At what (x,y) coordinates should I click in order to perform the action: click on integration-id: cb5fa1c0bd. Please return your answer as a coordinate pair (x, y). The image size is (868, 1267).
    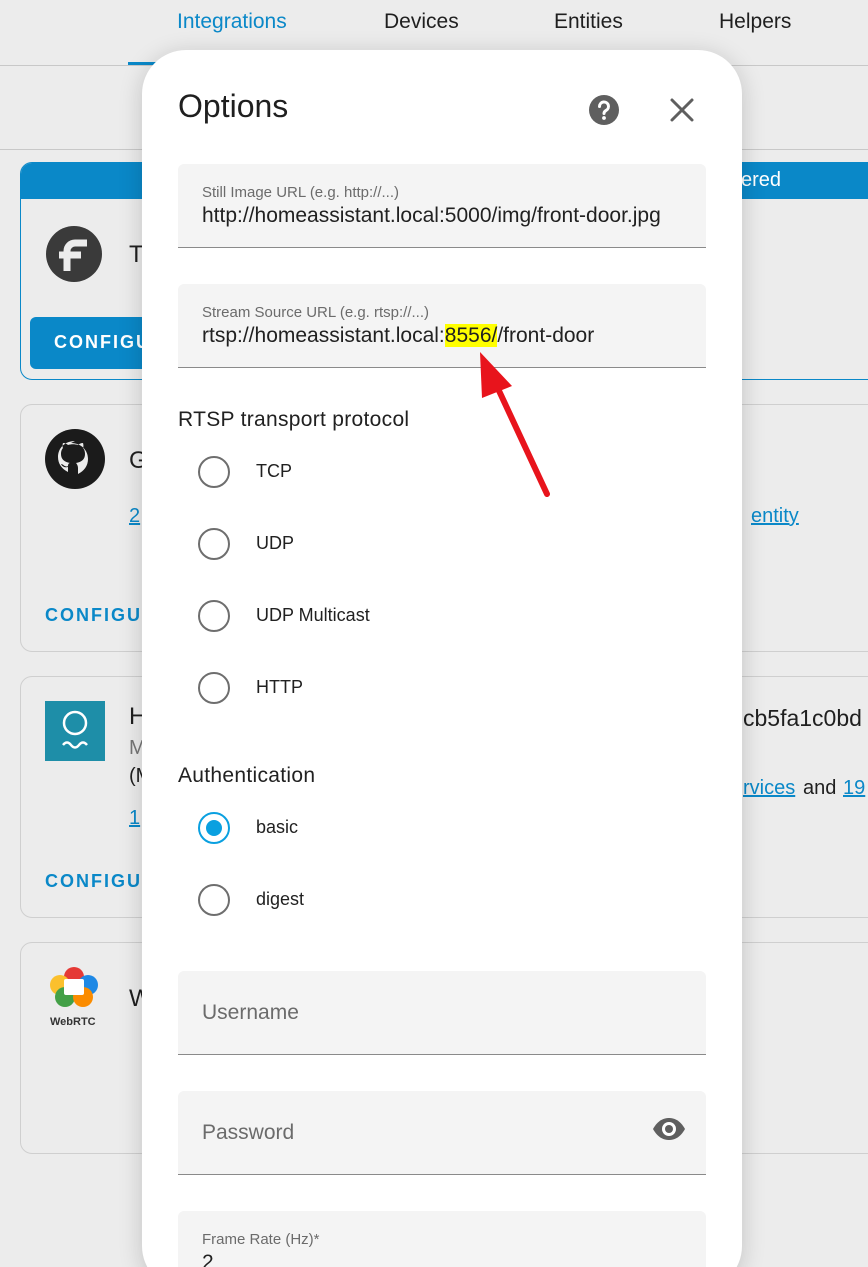
    Looking at the image, I should click on (802, 718).